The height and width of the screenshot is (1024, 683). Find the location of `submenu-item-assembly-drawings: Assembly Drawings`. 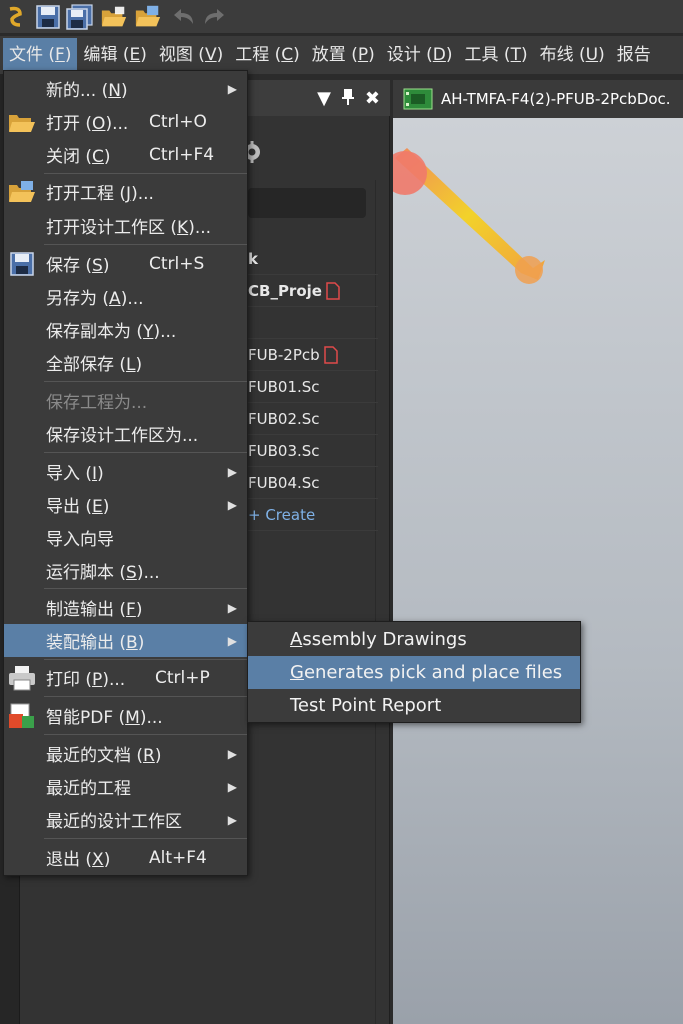

submenu-item-assembly-drawings: Assembly Drawings is located at coordinates (414, 639).